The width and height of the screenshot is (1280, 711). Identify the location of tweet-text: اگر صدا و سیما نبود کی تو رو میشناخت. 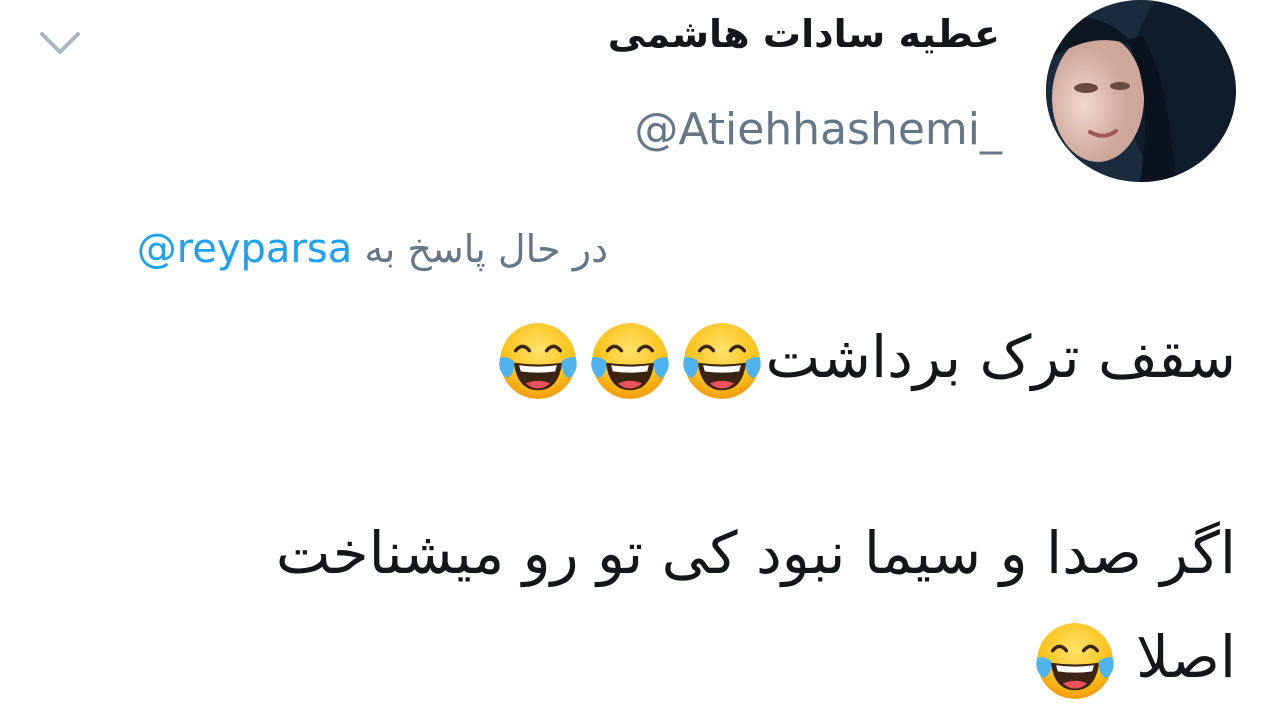
(755, 553).